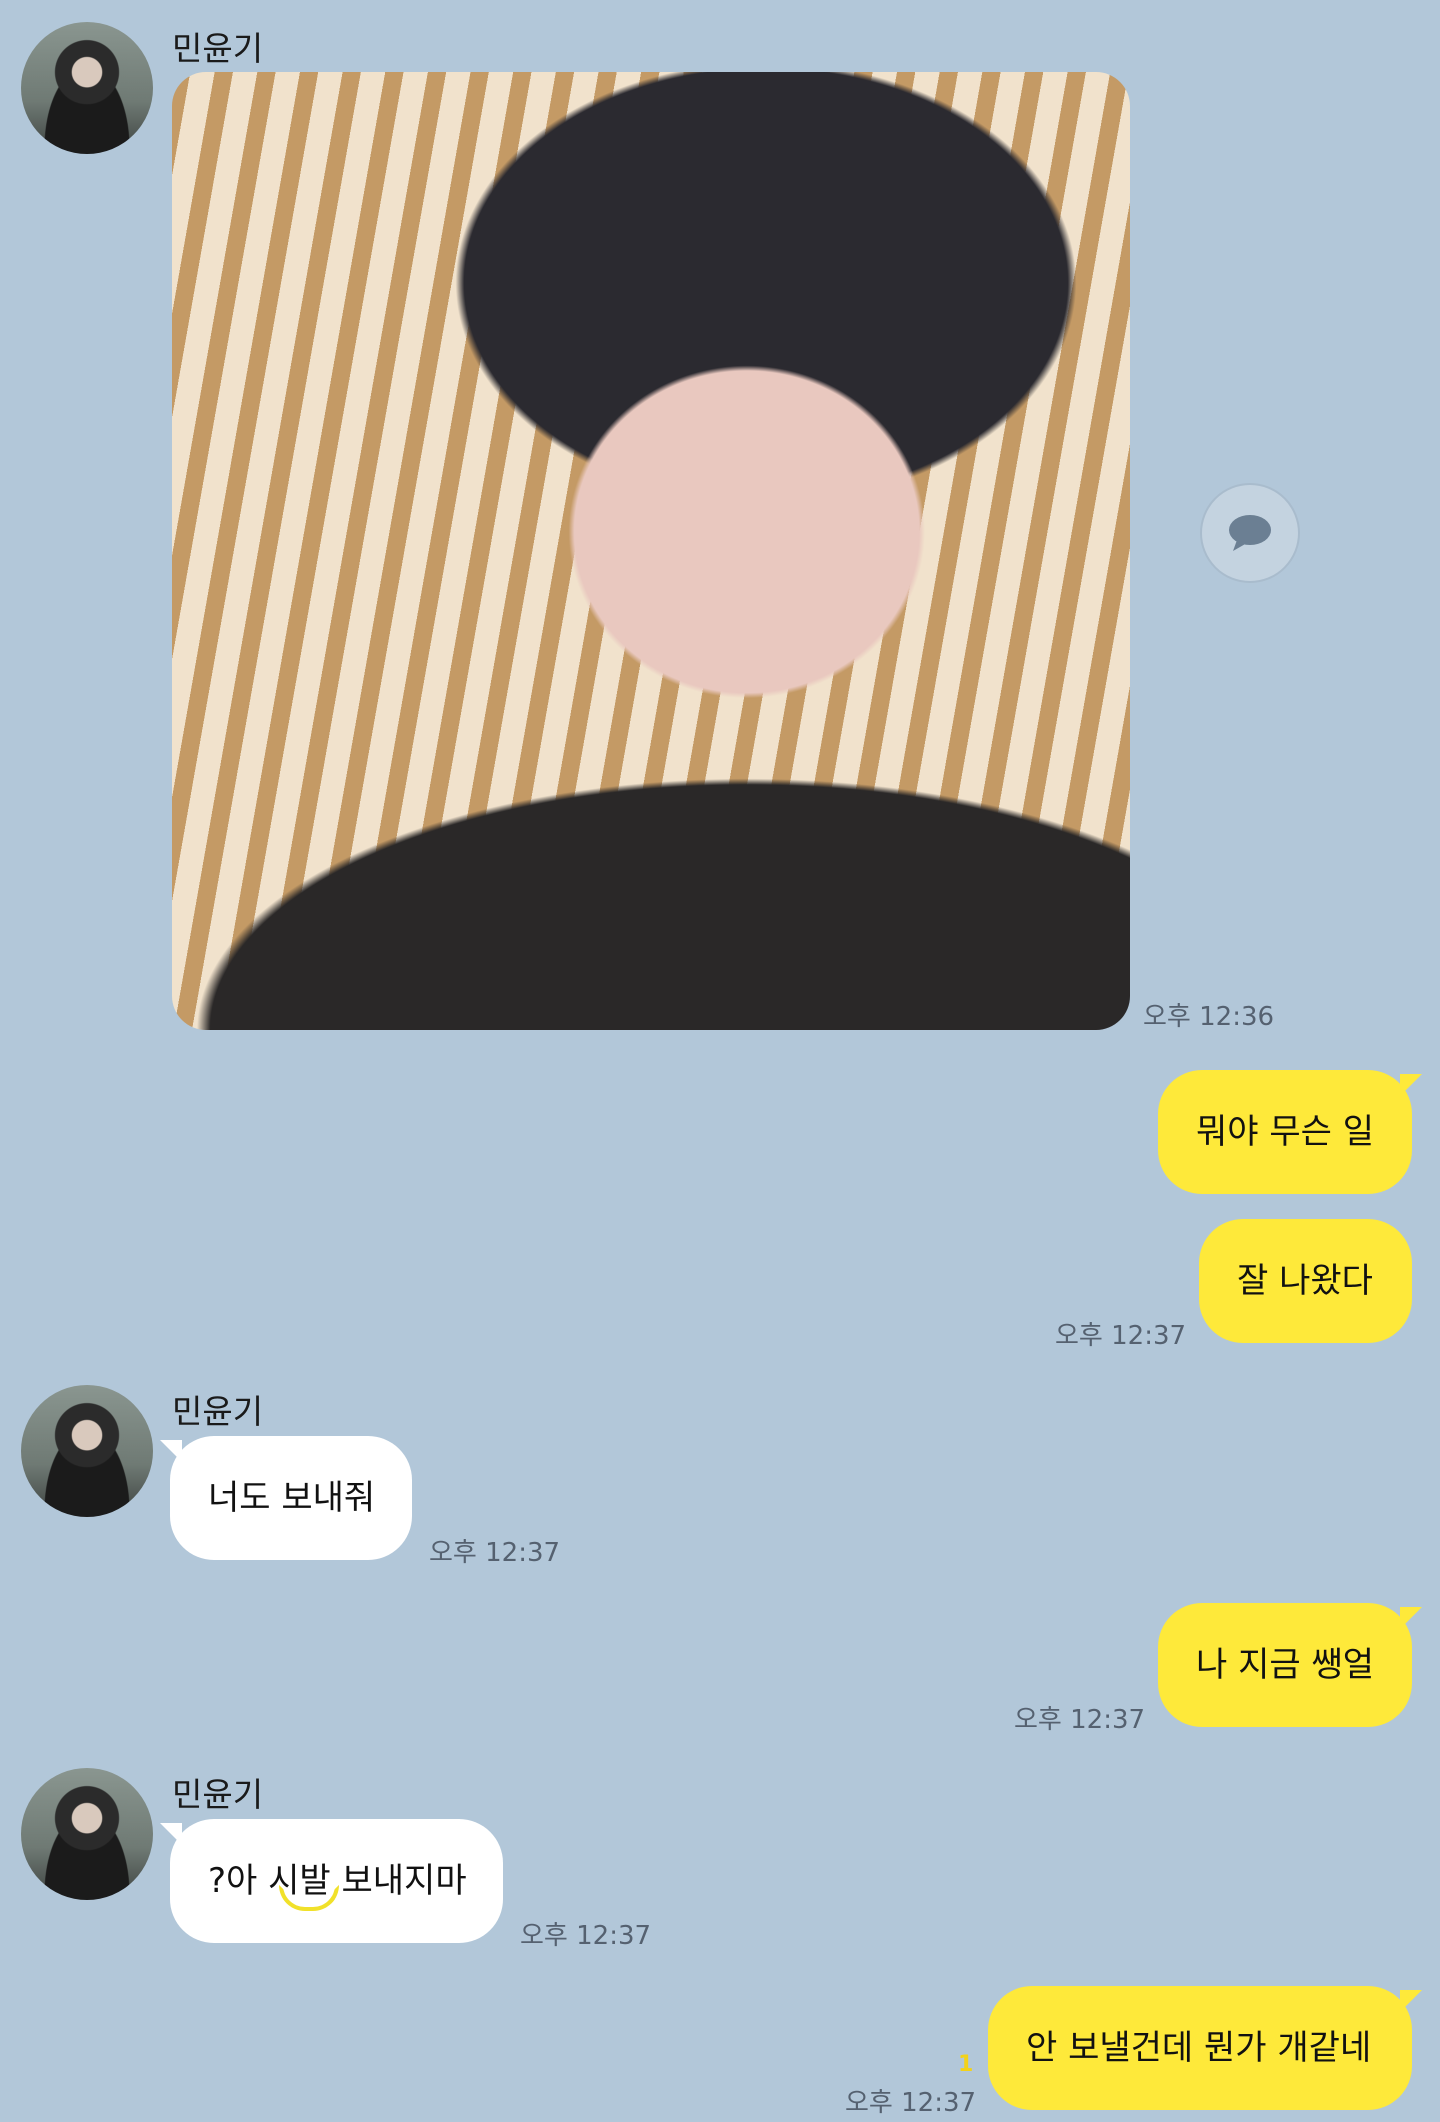  I want to click on unread-count: 1, so click(966, 2064).